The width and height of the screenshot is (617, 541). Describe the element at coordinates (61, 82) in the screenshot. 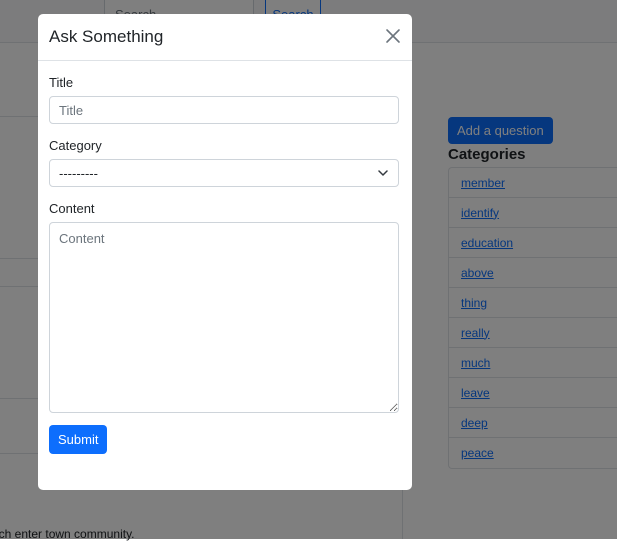

I see `title-label: Title` at that location.